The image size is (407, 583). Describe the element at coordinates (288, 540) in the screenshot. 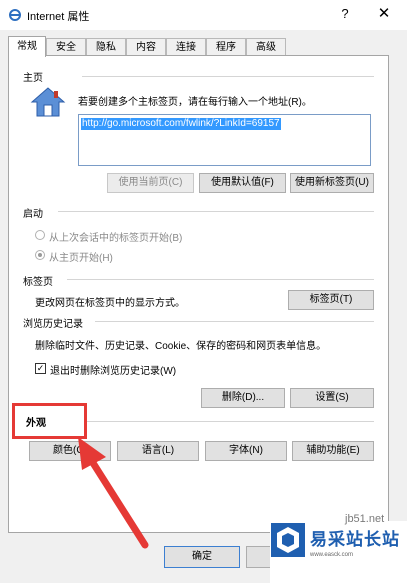

I see `watermark-logo-icon` at that location.